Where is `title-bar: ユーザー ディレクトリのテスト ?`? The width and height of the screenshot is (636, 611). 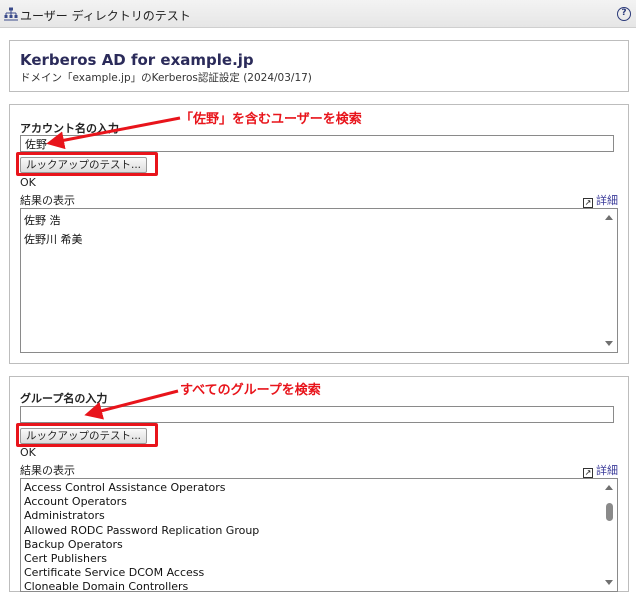 title-bar: ユーザー ディレクトリのテスト ? is located at coordinates (318, 14).